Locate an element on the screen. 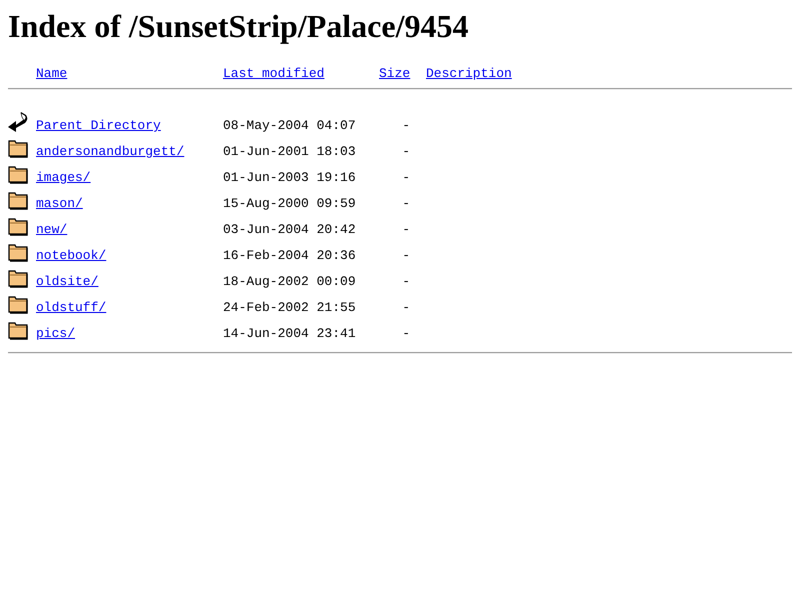  modified-date: 01-Jun-2003 19:16 is located at coordinates (290, 177).